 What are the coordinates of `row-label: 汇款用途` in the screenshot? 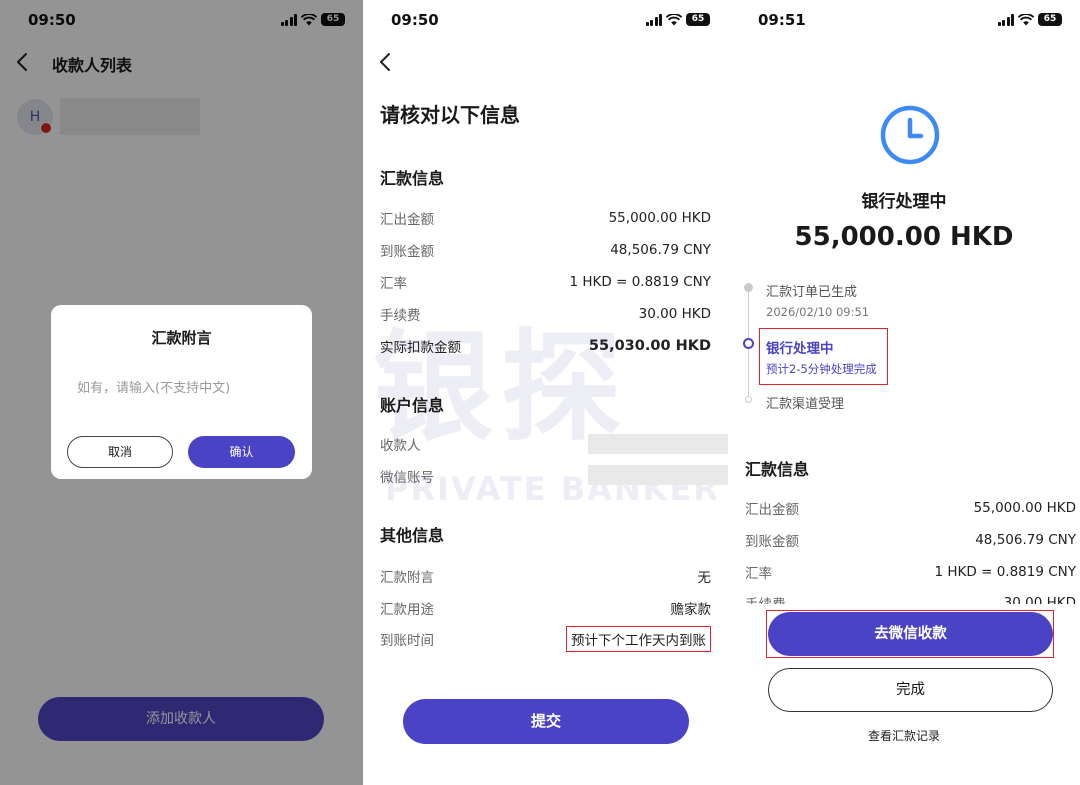 It's located at (407, 610).